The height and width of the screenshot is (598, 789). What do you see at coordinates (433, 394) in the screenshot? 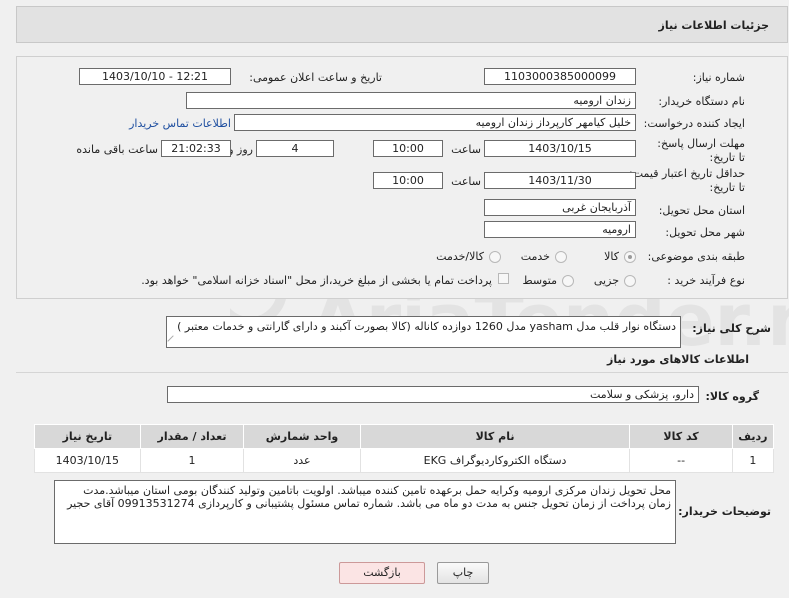
I see `goods-group-field: دارو، پزشکی و سلامت` at bounding box center [433, 394].